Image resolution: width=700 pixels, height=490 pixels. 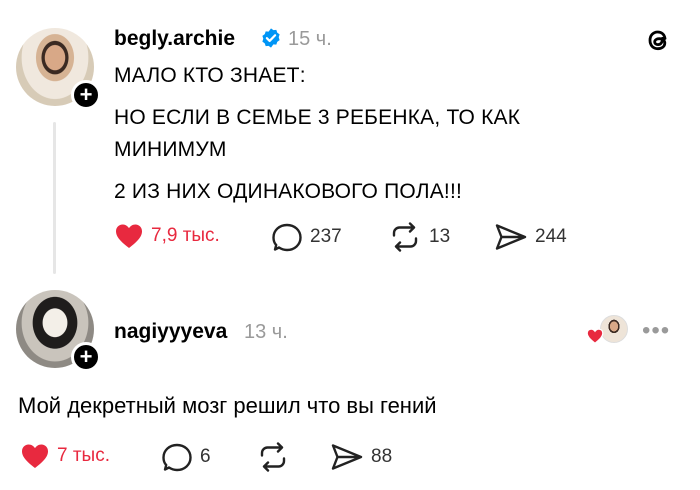 I want to click on author-mini-avatar, so click(x=614, y=329).